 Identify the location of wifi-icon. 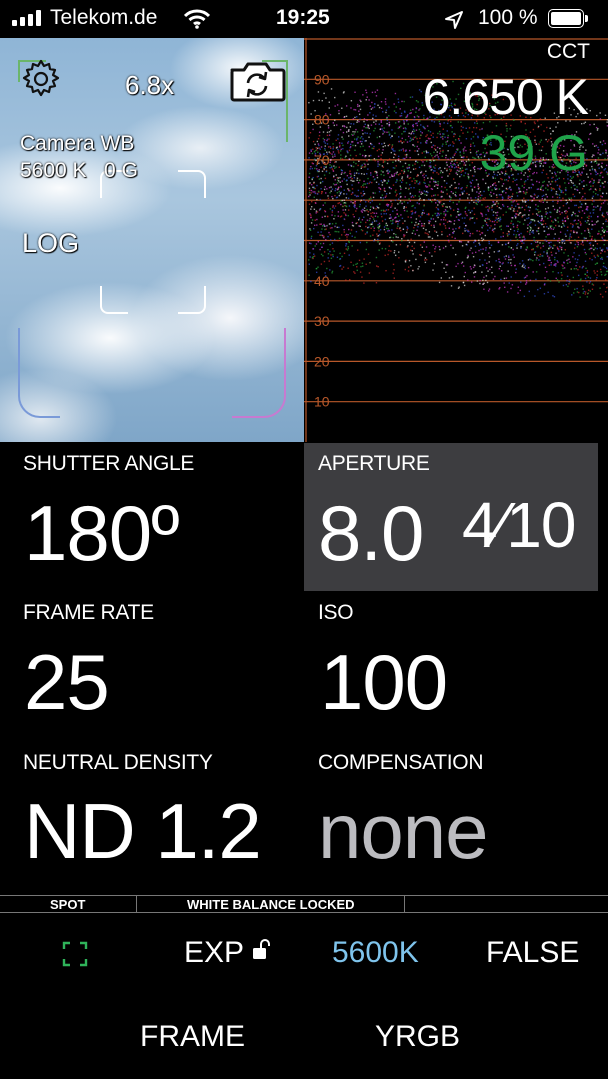
(197, 19).